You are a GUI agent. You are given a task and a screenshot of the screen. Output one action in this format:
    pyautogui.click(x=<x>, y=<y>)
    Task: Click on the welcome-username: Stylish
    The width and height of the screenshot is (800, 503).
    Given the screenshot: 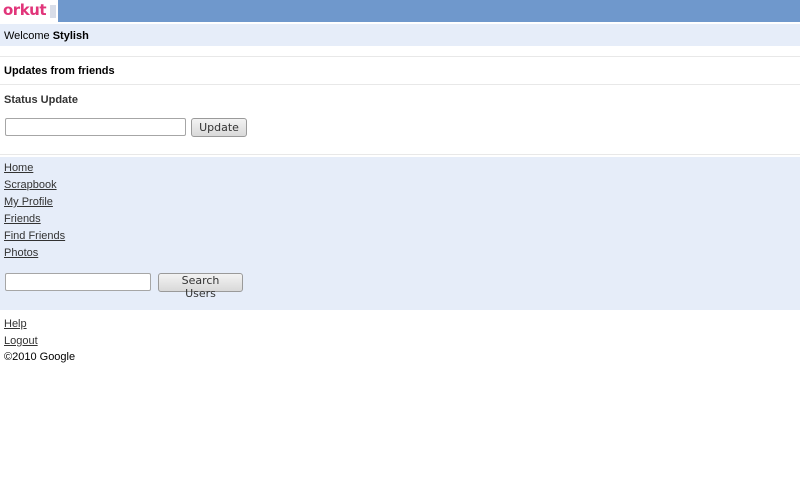 What is the action you would take?
    pyautogui.click(x=70, y=36)
    